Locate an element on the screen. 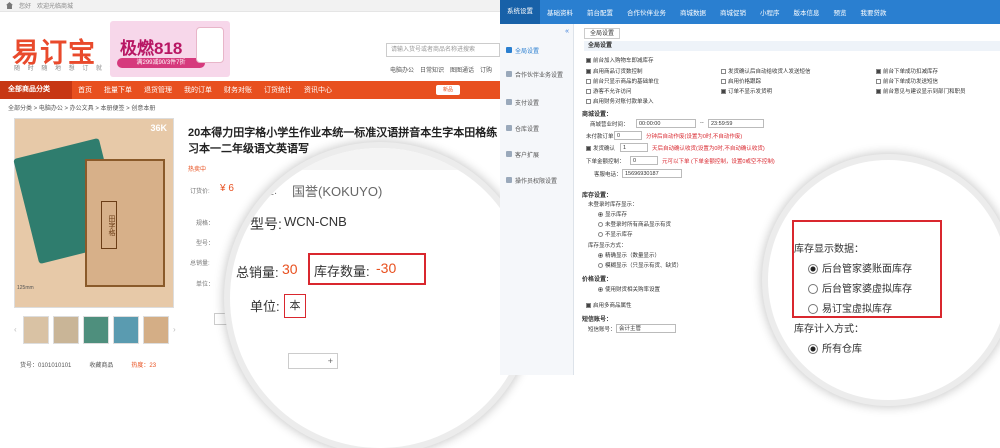 The height and width of the screenshot is (448, 1000). stock-display-title: 库存显示数据： is located at coordinates (829, 249).